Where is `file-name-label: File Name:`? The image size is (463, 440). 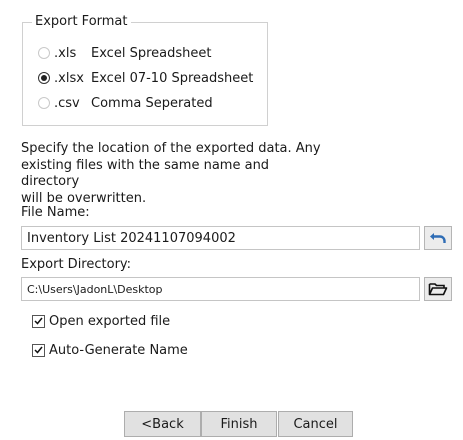
file-name-label: File Name: is located at coordinates (55, 212).